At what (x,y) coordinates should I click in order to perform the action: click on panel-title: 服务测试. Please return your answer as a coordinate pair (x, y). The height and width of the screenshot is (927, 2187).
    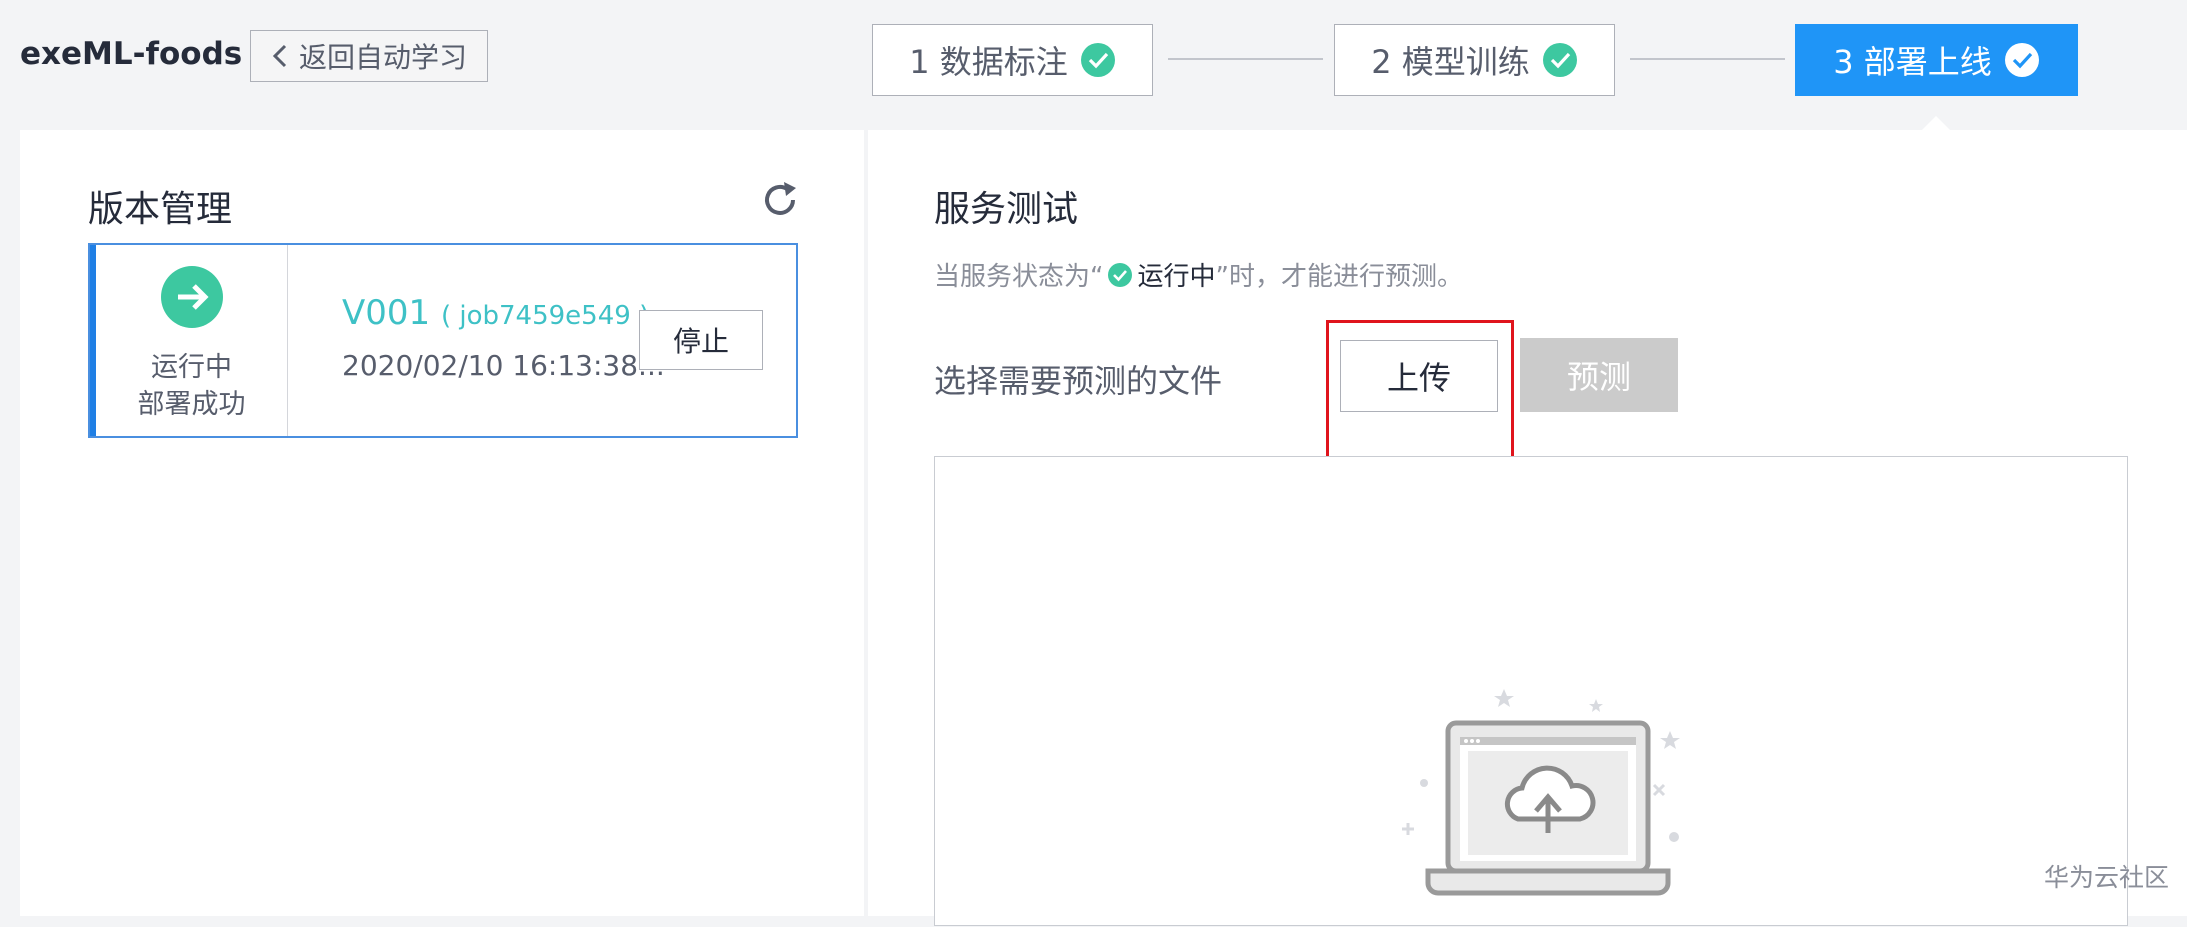
    Looking at the image, I should click on (1006, 209).